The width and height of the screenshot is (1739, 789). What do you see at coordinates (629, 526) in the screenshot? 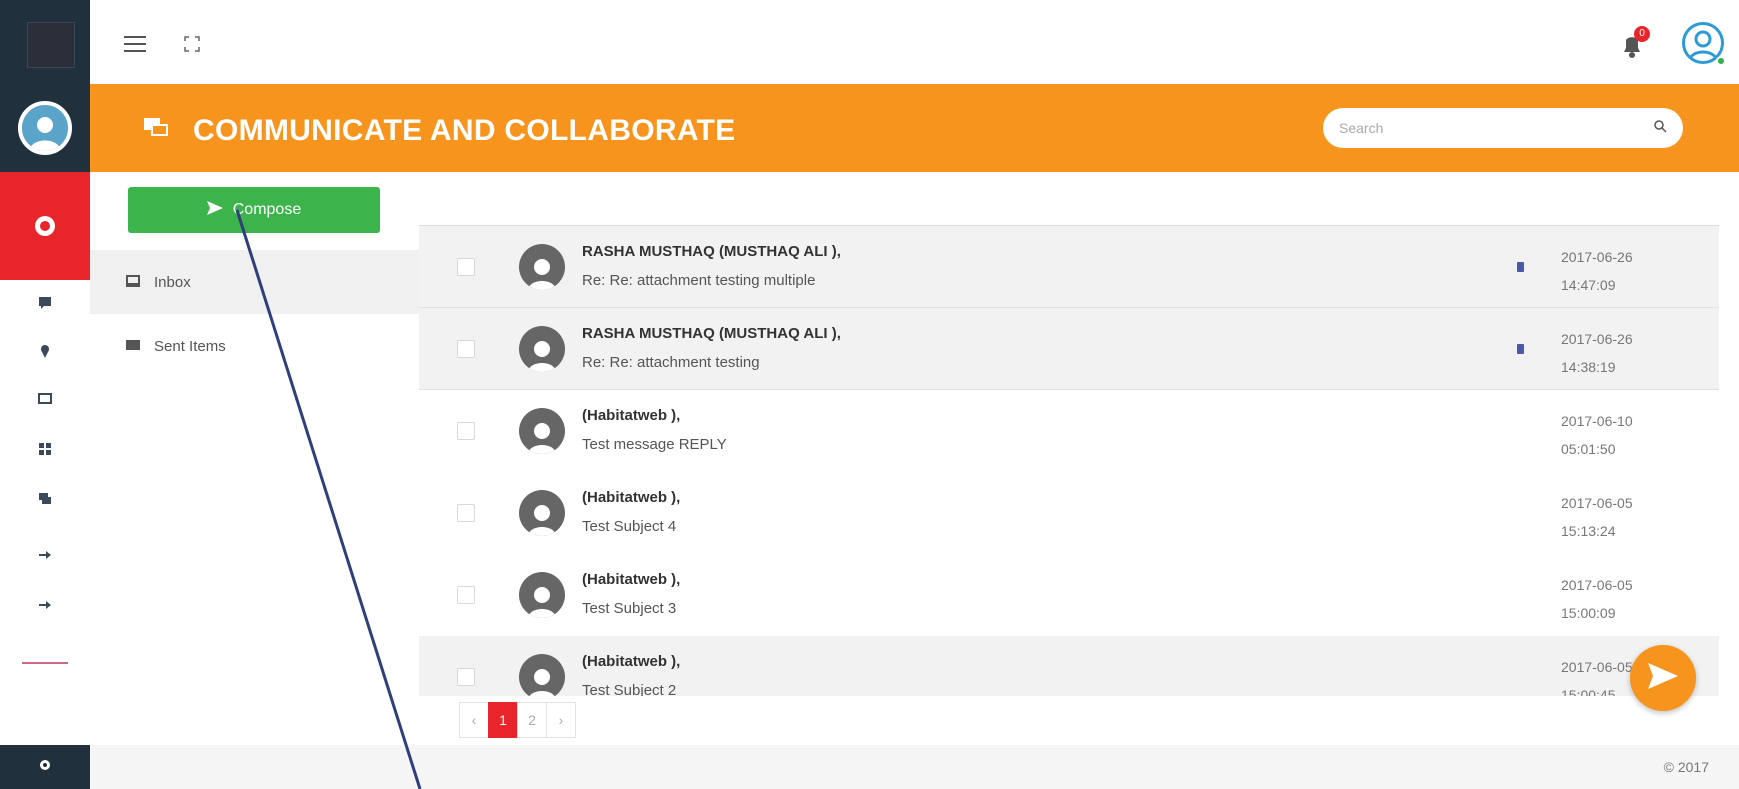
I see `message-subject: Test Subject 4` at bounding box center [629, 526].